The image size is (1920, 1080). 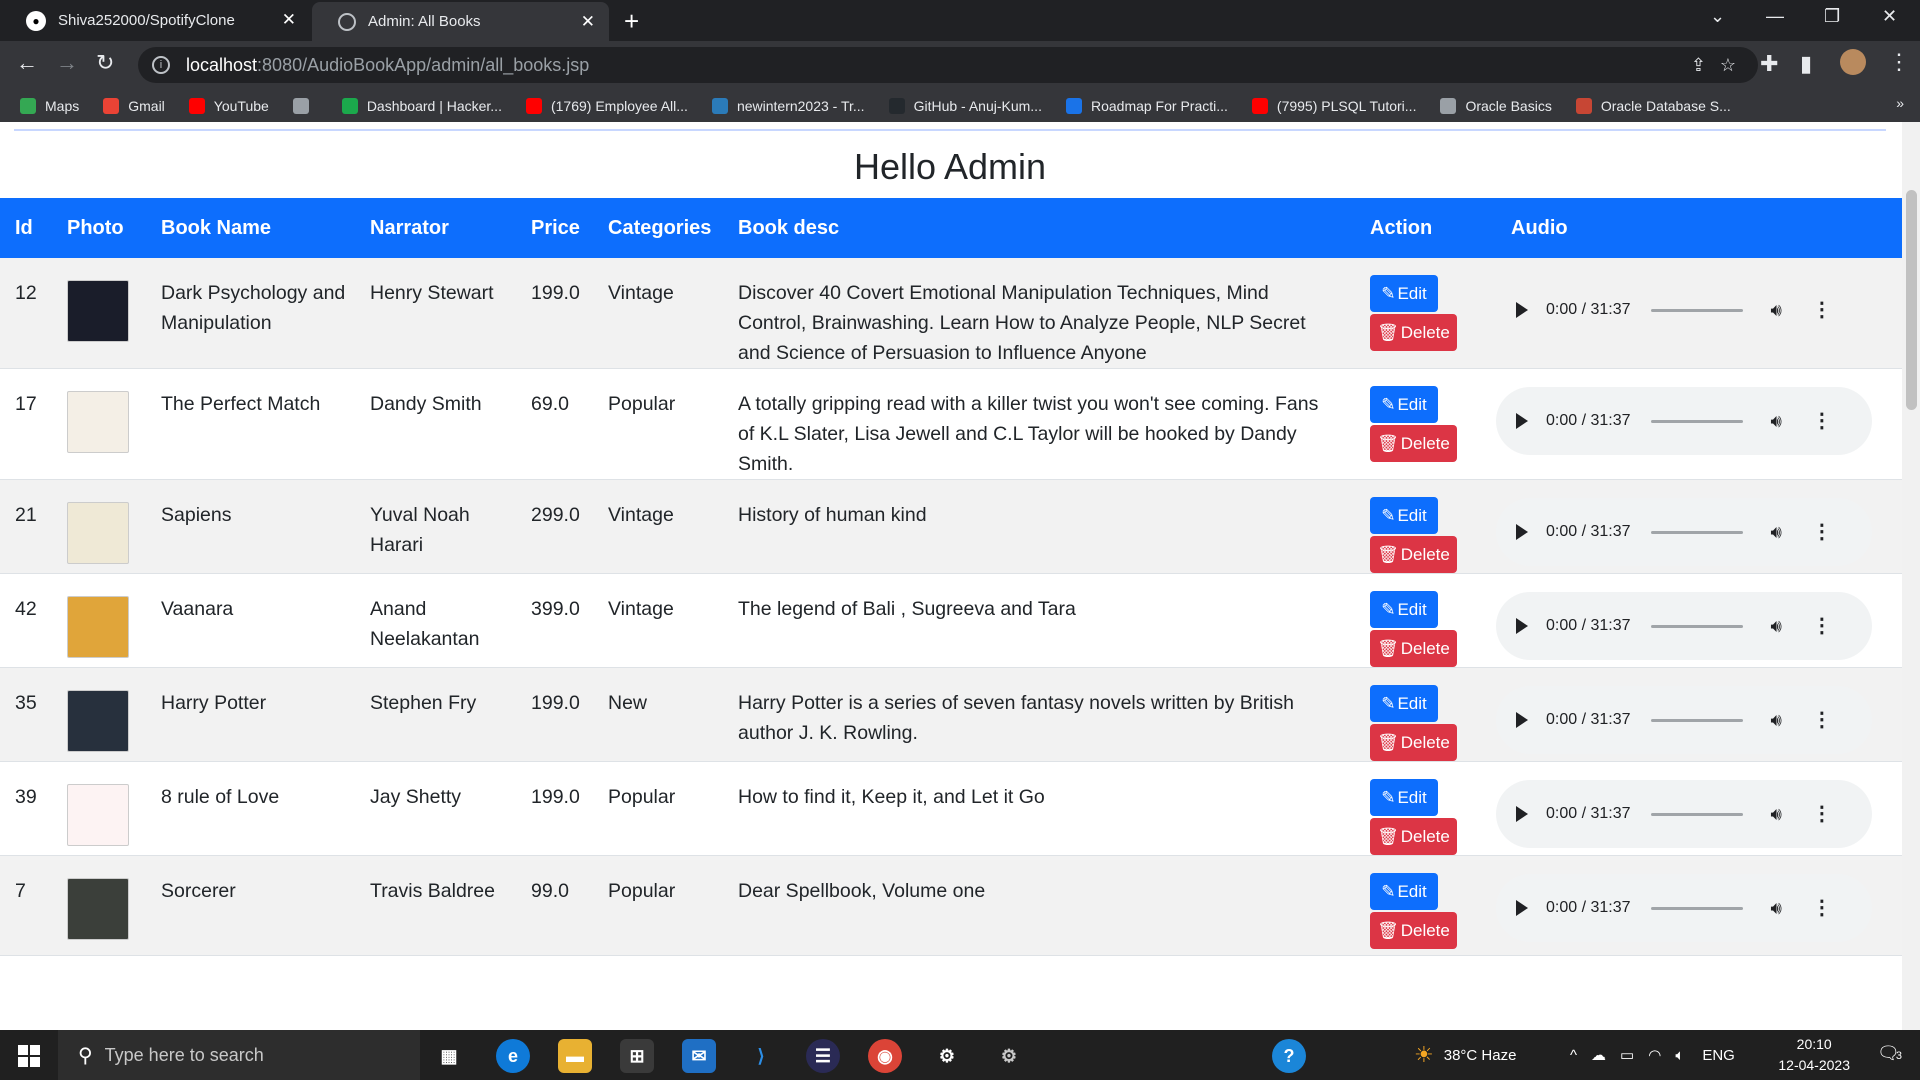 I want to click on minimize-button: —, so click(x=1775, y=16).